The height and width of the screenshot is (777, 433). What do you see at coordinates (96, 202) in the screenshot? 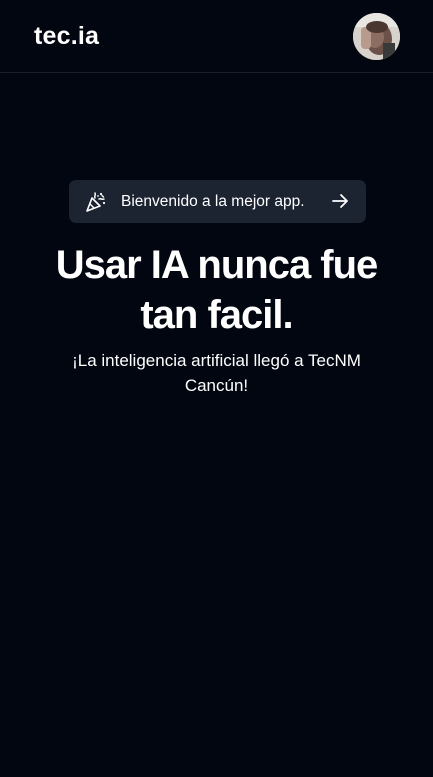
I see `party-popper-icon` at bounding box center [96, 202].